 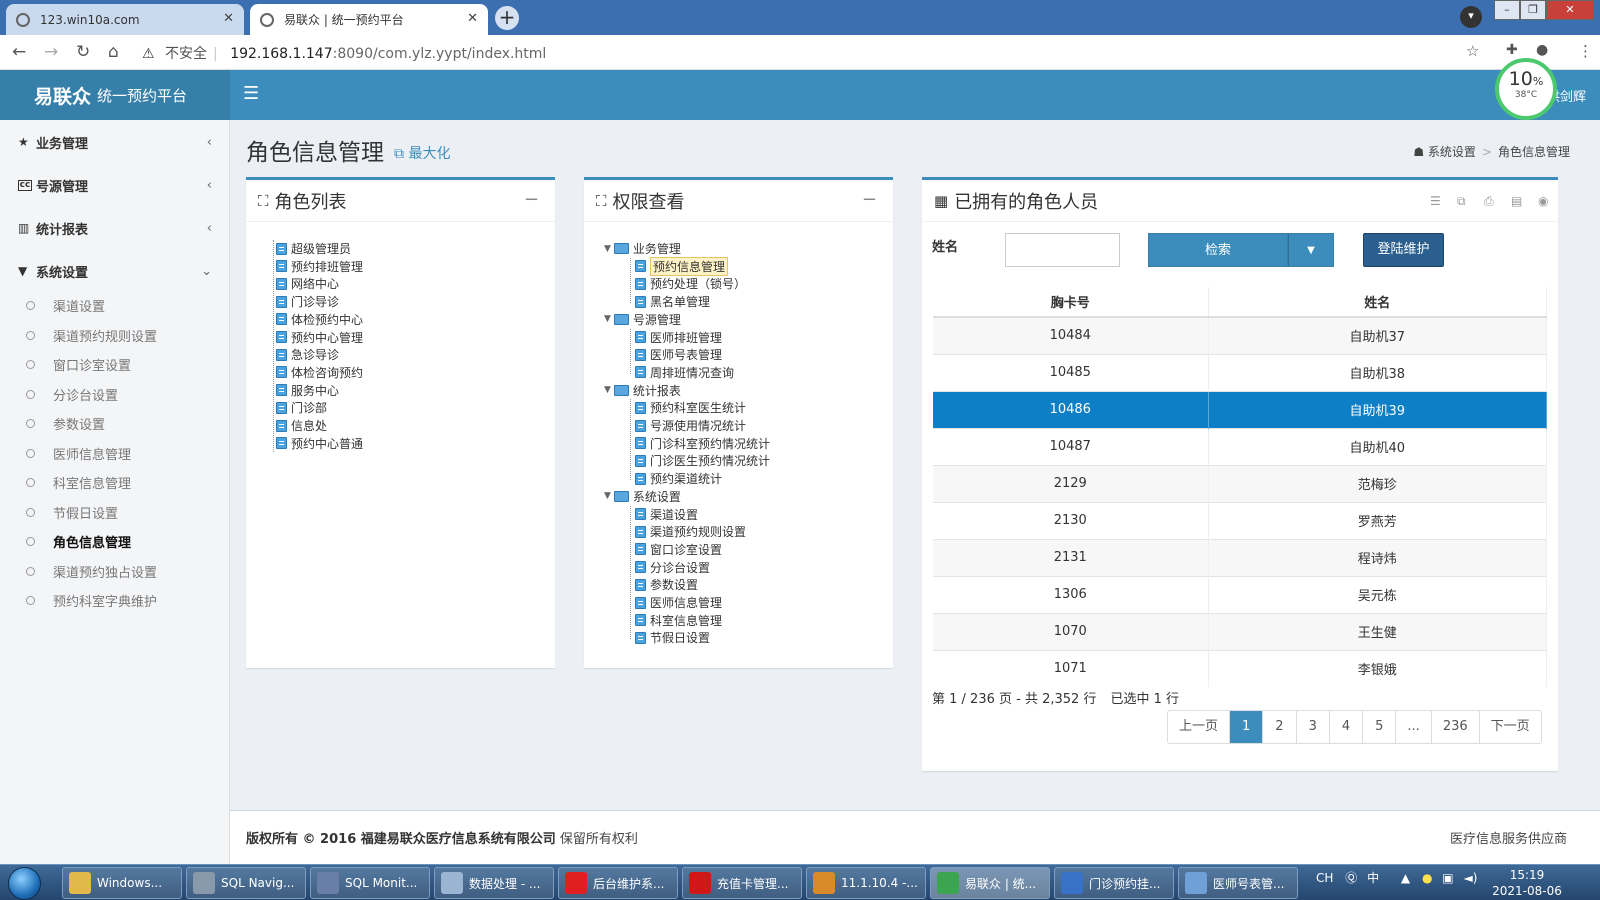 I want to click on table-row: 2130 罗燕芳, so click(x=1240, y=520).